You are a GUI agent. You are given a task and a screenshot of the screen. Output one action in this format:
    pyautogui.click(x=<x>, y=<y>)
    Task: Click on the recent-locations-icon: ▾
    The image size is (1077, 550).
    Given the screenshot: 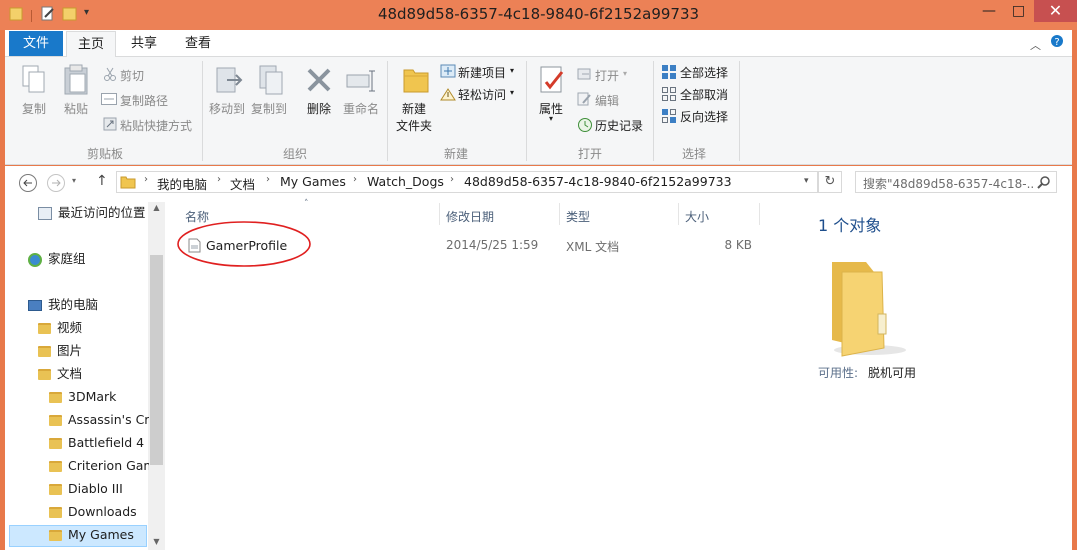 What is the action you would take?
    pyautogui.click(x=74, y=180)
    